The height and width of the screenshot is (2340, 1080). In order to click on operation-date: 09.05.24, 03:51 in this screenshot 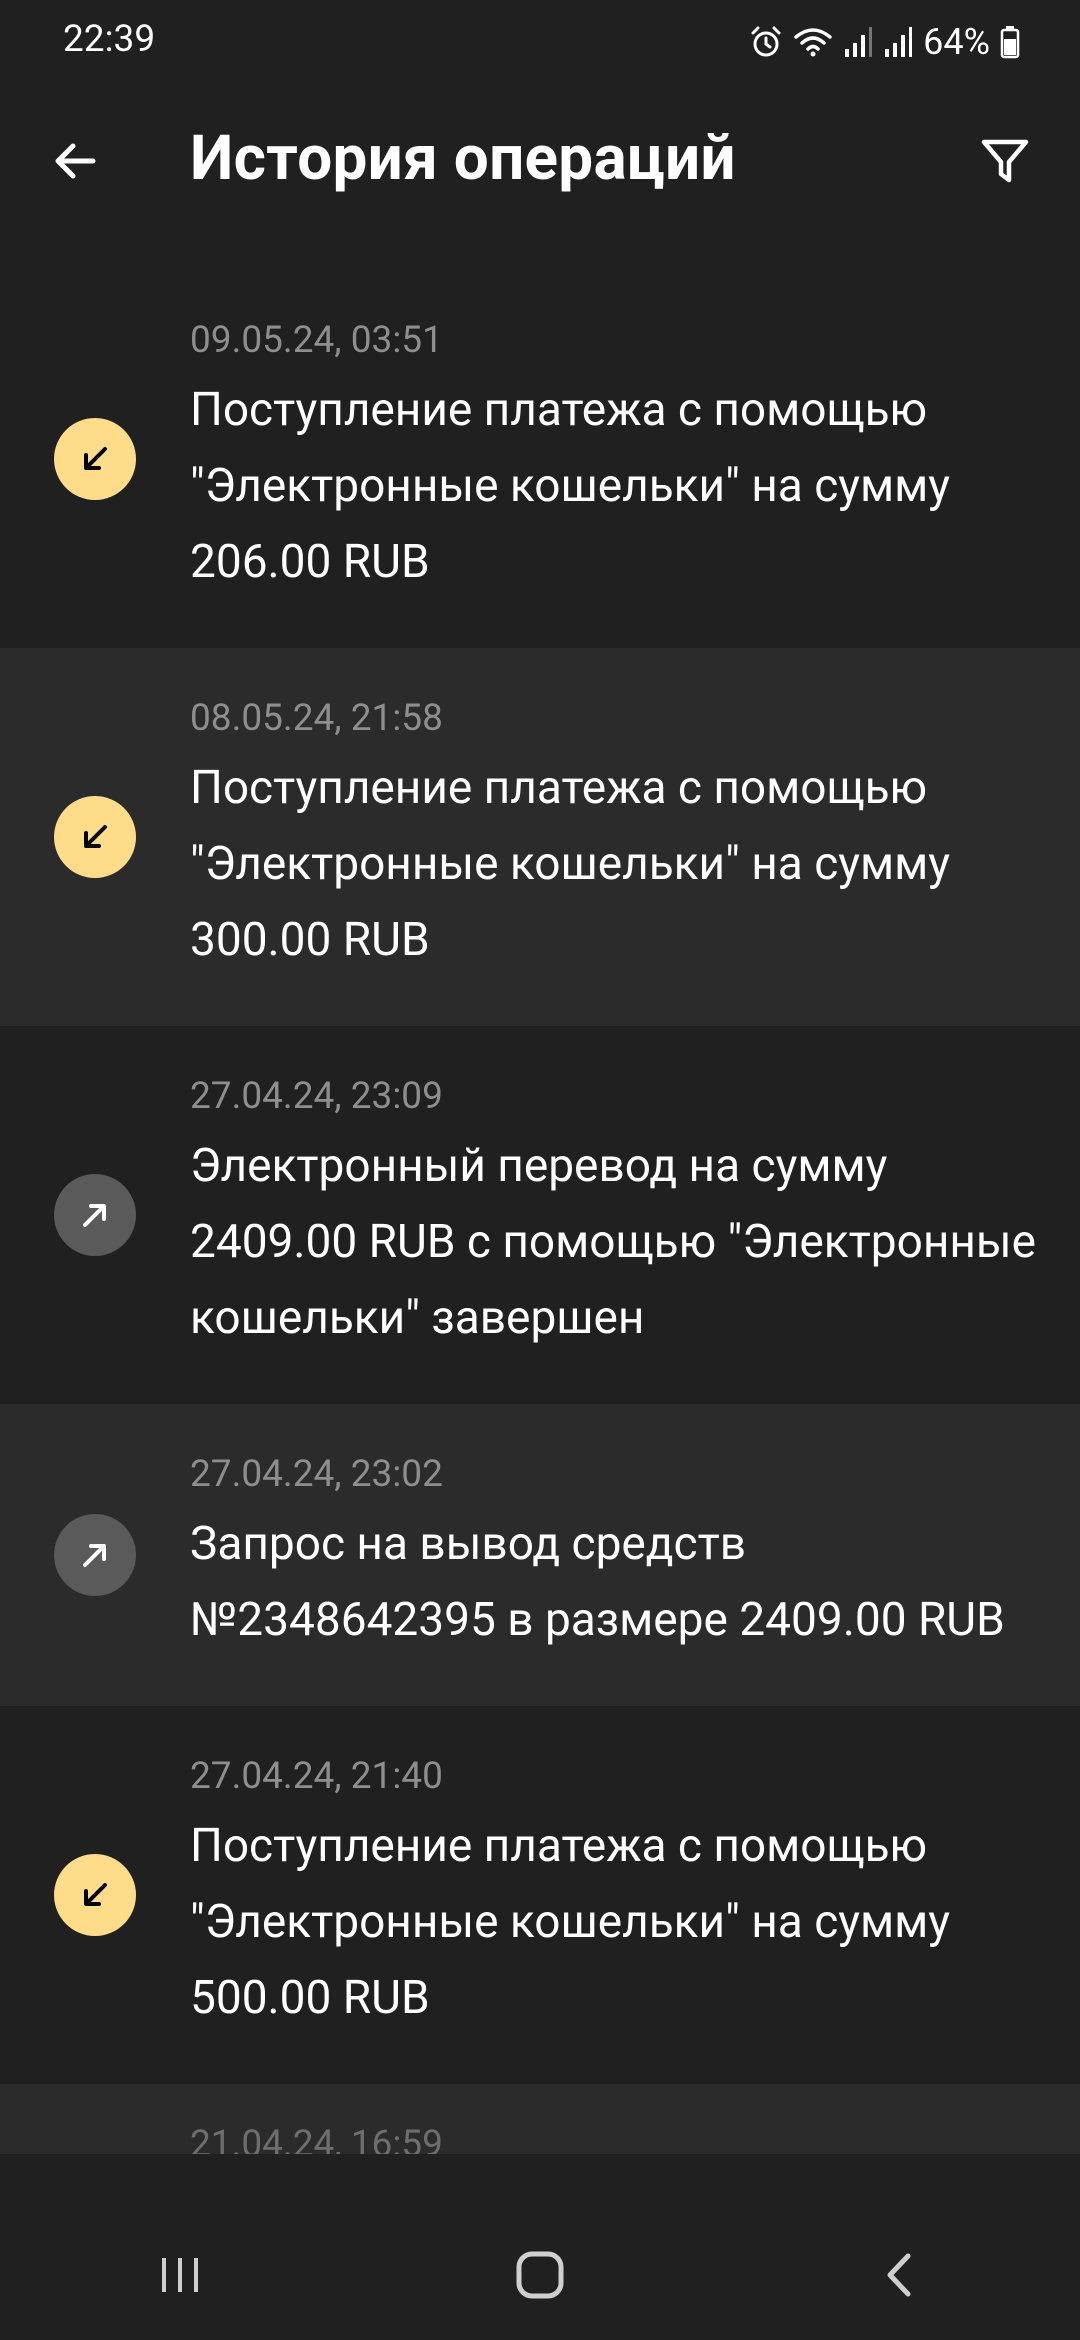, I will do `click(316, 340)`.